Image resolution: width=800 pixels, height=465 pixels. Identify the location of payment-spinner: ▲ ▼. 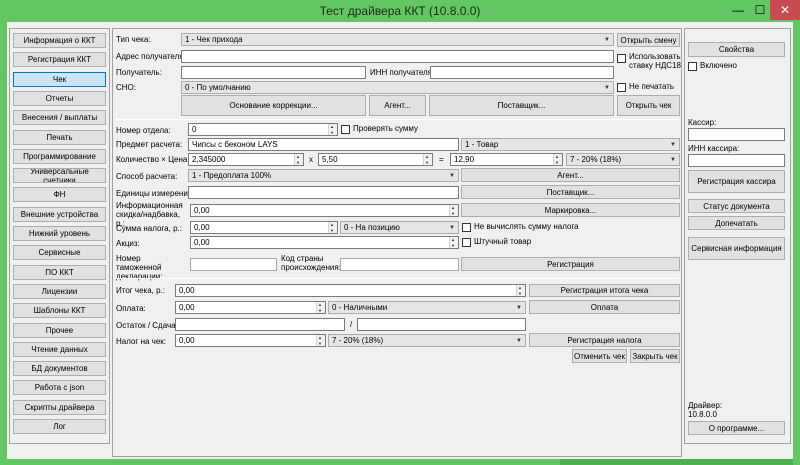
(320, 307).